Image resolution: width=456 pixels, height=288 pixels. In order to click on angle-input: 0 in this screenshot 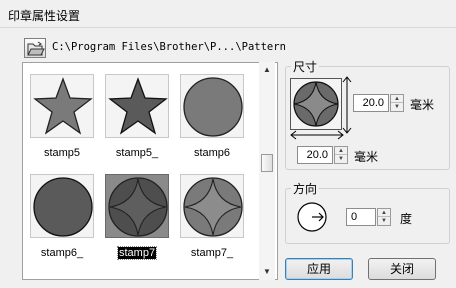, I will do `click(361, 217)`.